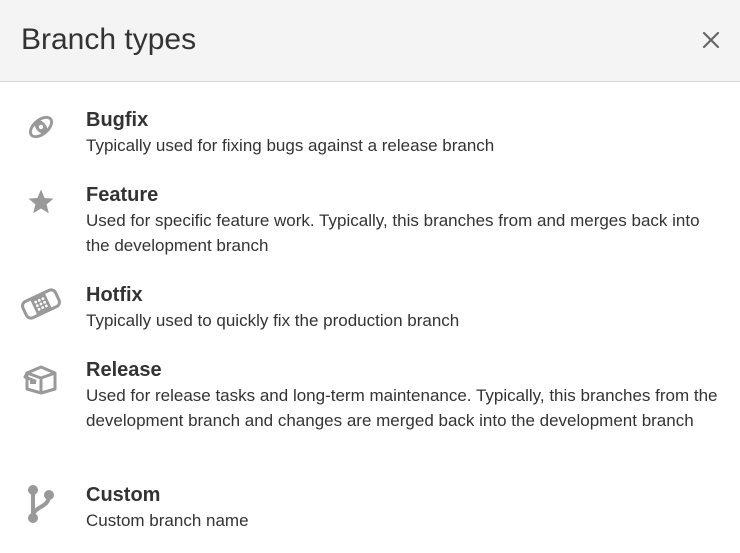  I want to click on branch-icon, so click(41, 504).